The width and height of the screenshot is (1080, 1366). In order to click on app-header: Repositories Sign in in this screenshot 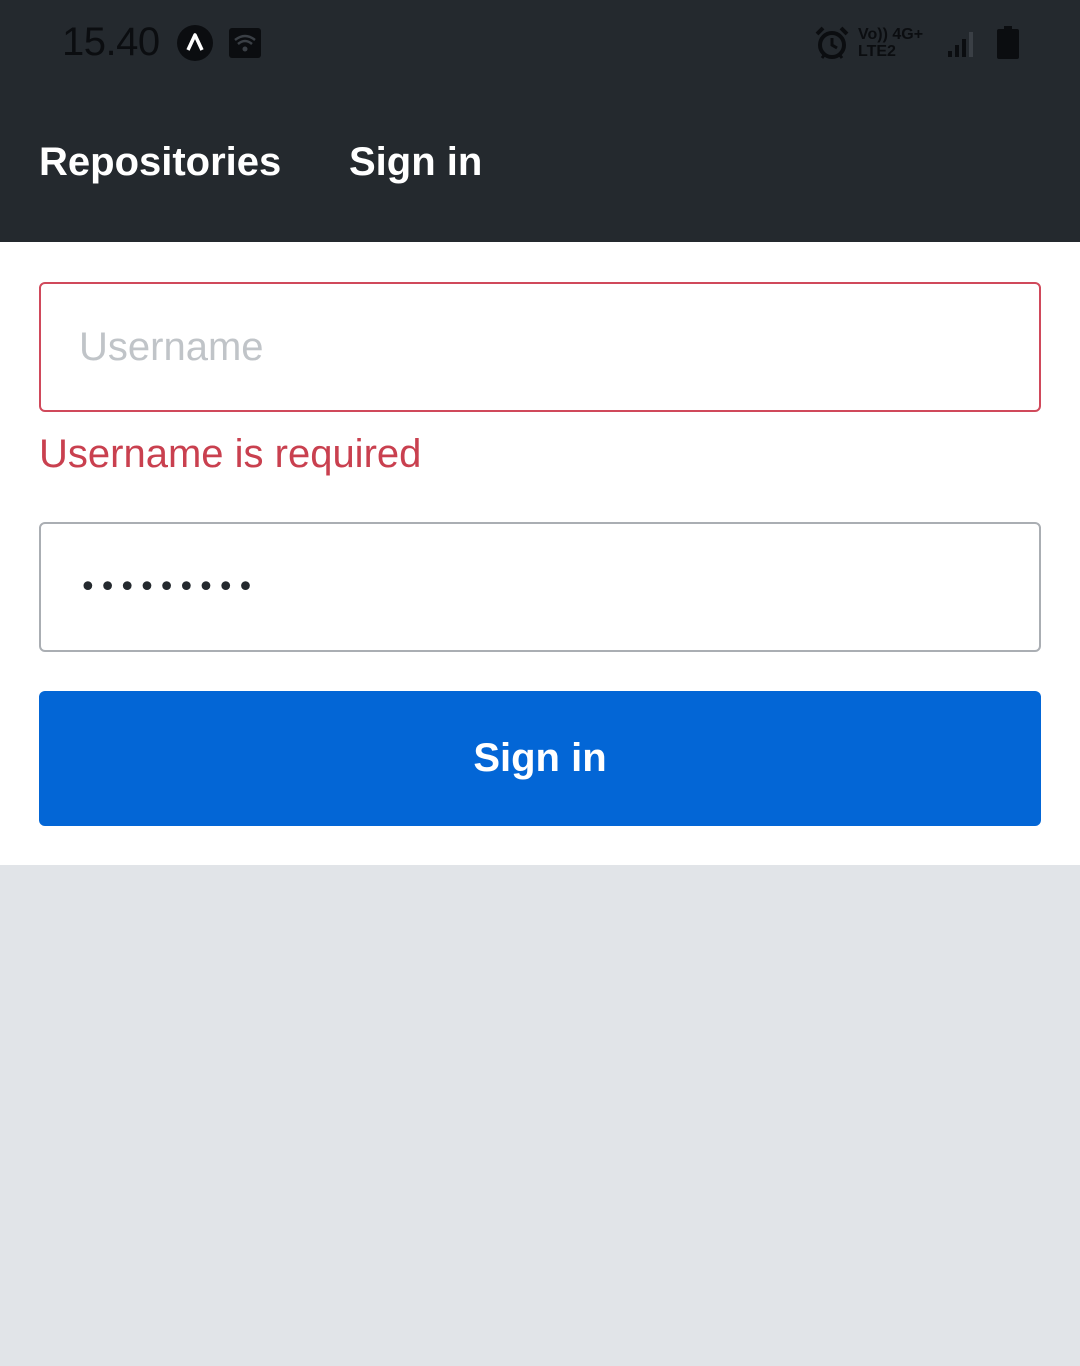, I will do `click(540, 166)`.